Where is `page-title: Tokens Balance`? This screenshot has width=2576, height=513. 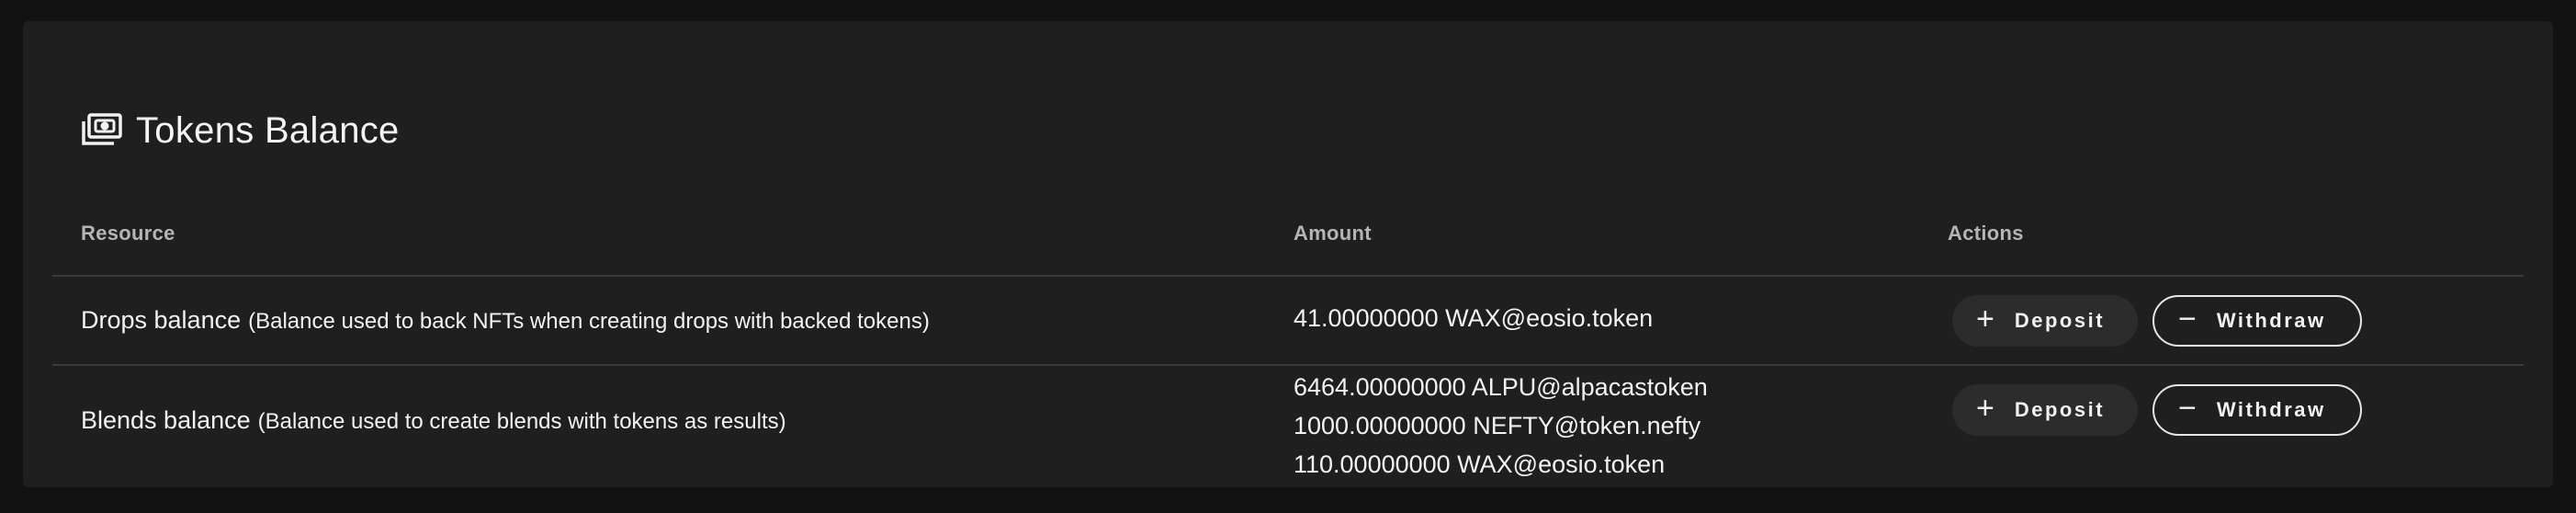 page-title: Tokens Balance is located at coordinates (268, 130).